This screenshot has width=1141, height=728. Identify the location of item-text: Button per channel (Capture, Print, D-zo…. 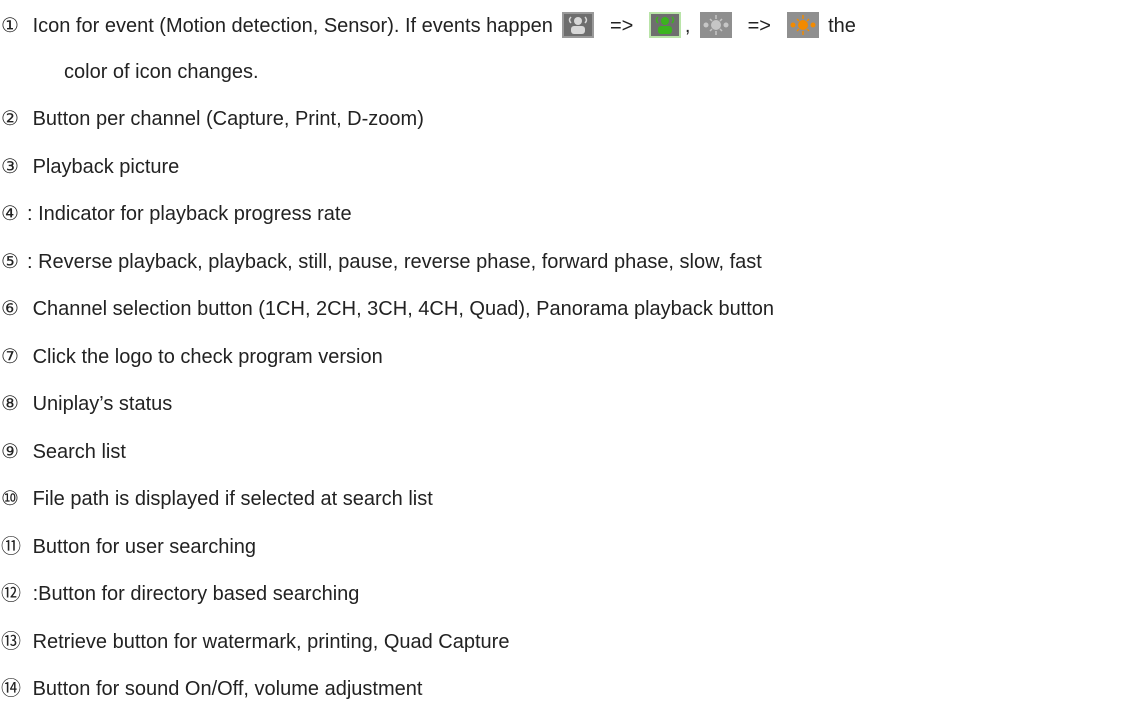
(228, 119).